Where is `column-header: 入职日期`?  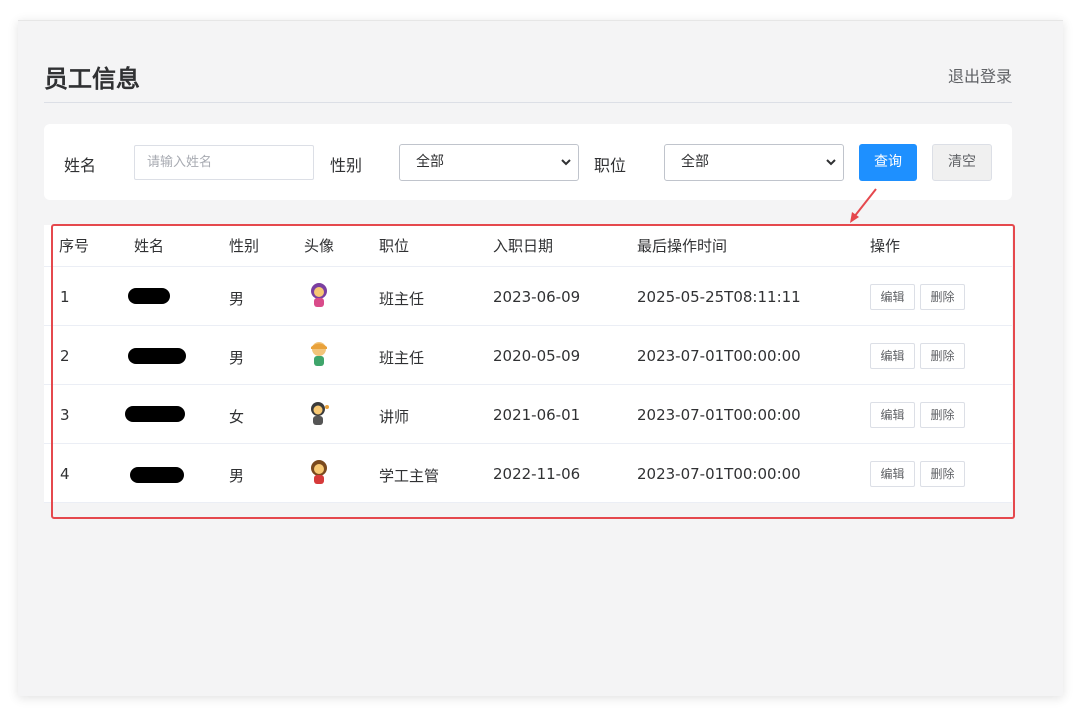 column-header: 入职日期 is located at coordinates (523, 246).